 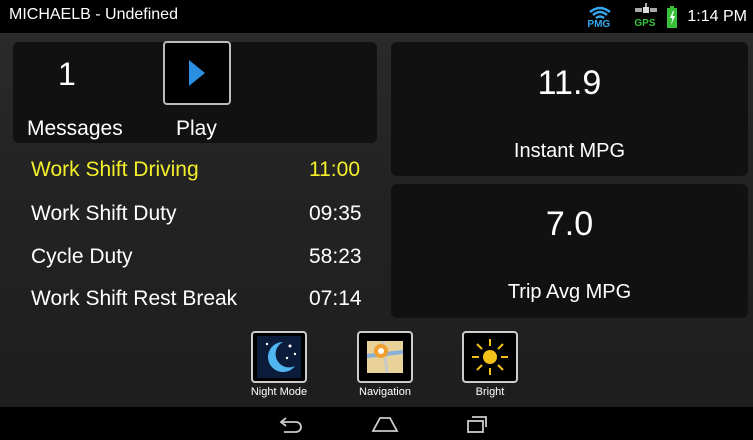 I want to click on status-icons: PMG GPS 1:14 PM, so click(x=666, y=16).